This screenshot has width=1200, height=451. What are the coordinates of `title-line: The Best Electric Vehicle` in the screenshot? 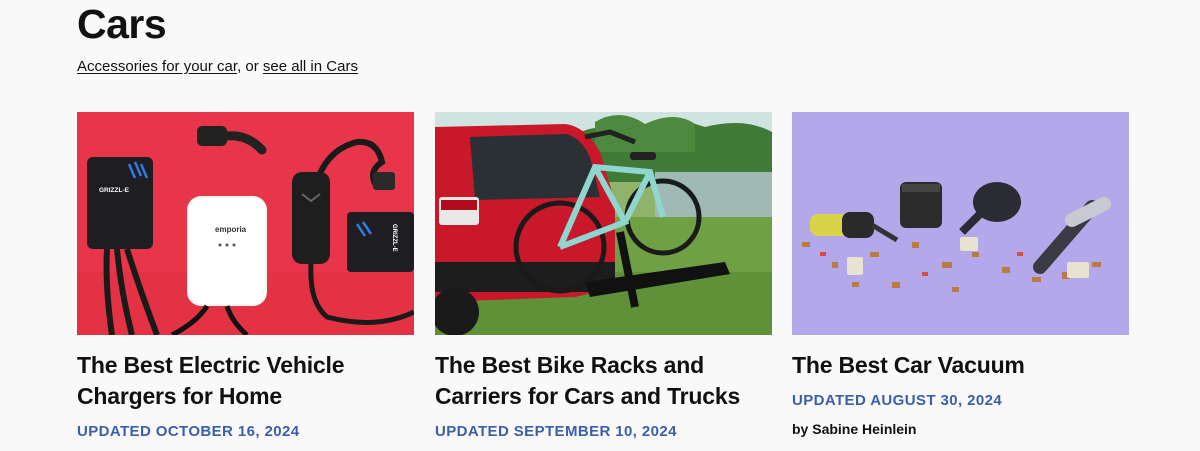 It's located at (211, 365).